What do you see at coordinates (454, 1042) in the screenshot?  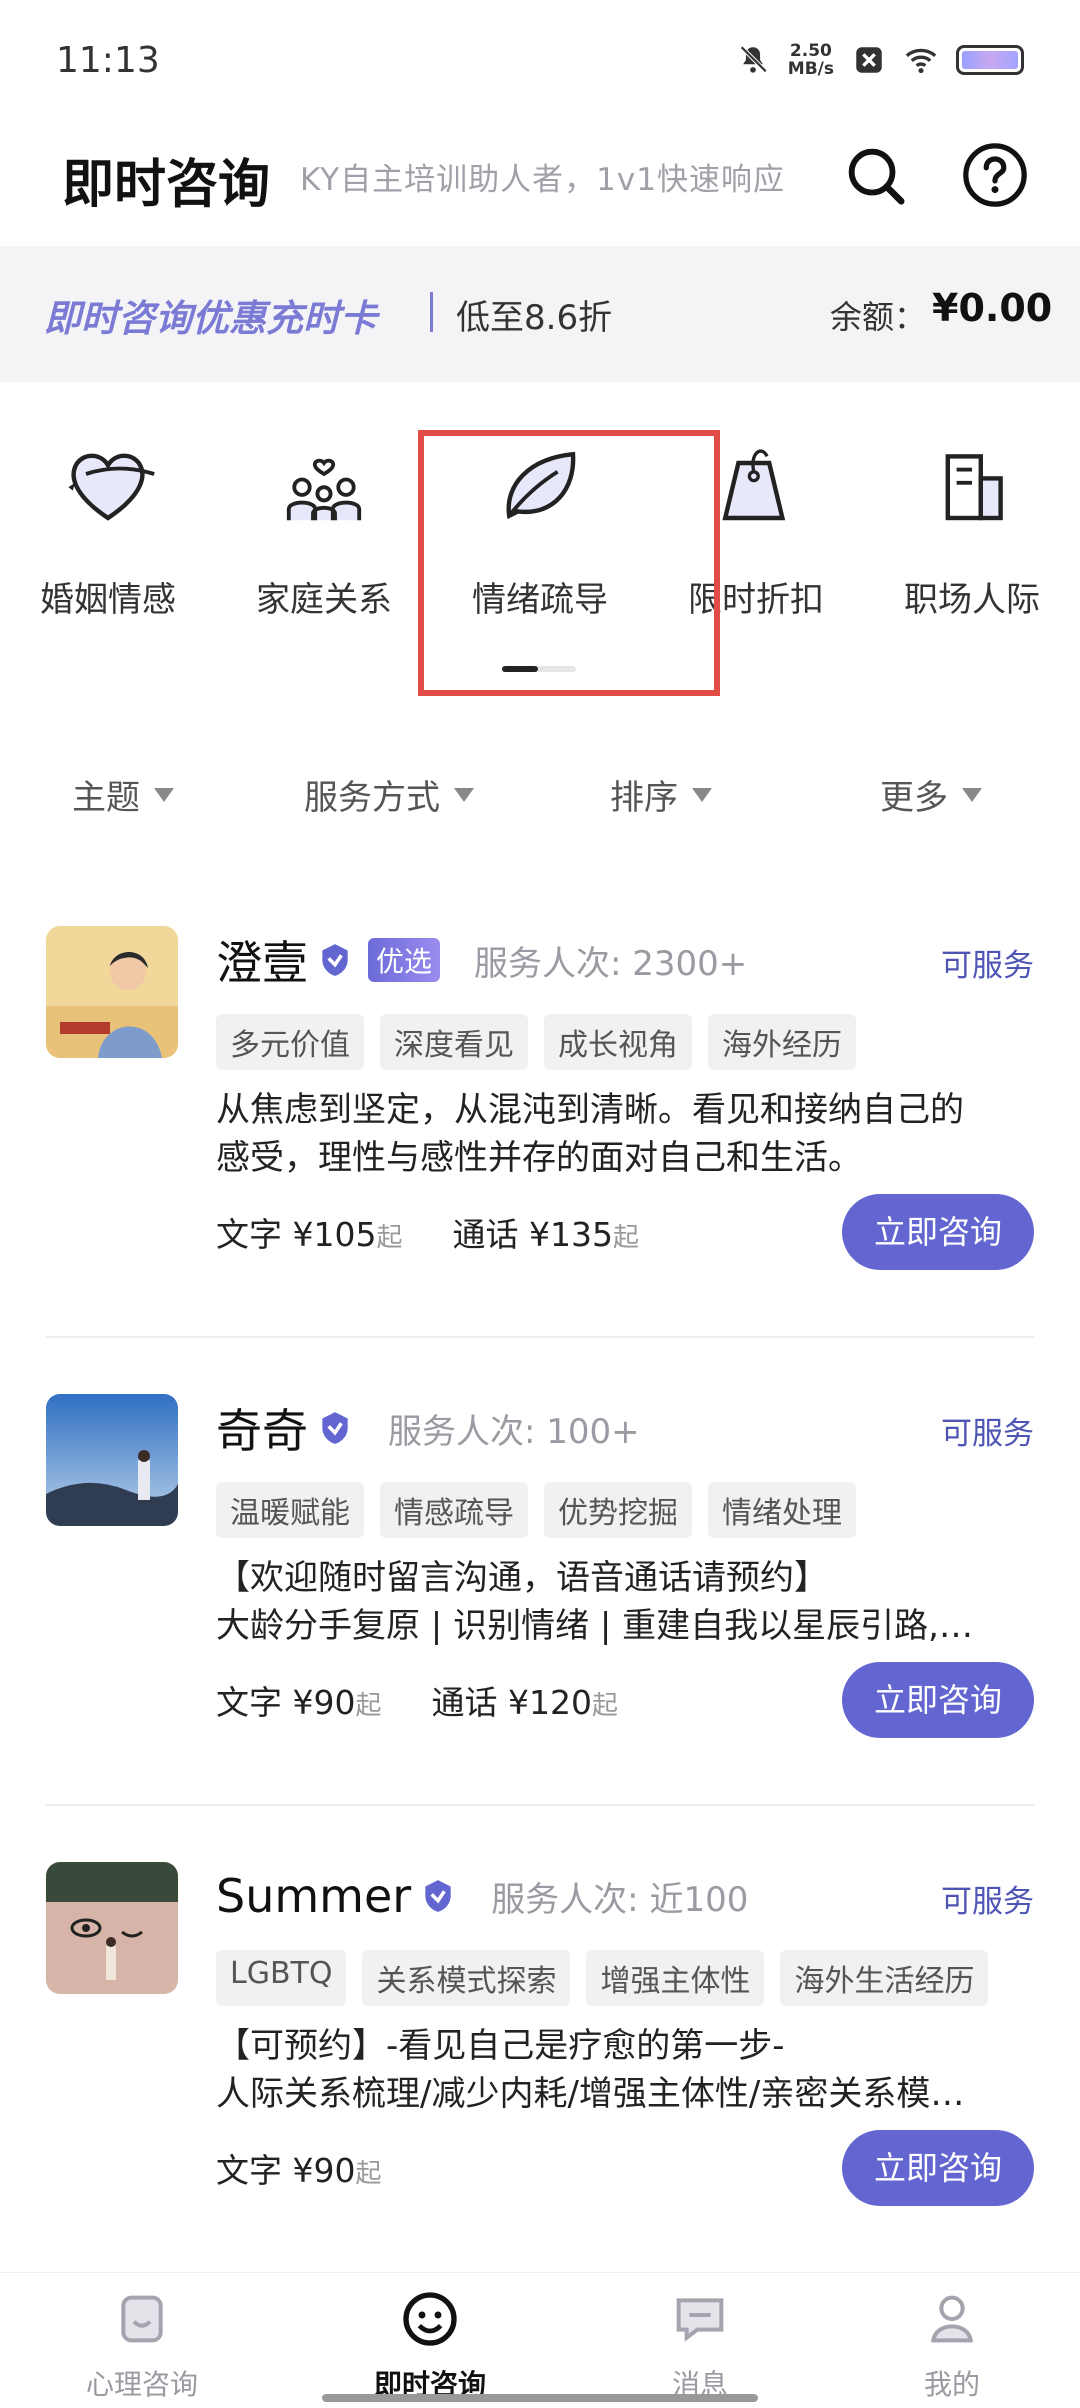 I see `tag: 深度看见` at bounding box center [454, 1042].